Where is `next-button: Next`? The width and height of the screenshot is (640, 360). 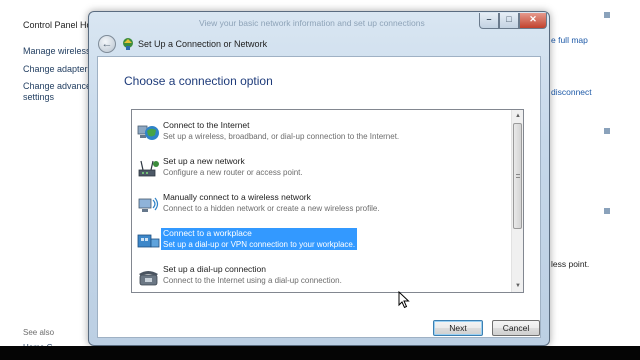
next-button: Next is located at coordinates (458, 328).